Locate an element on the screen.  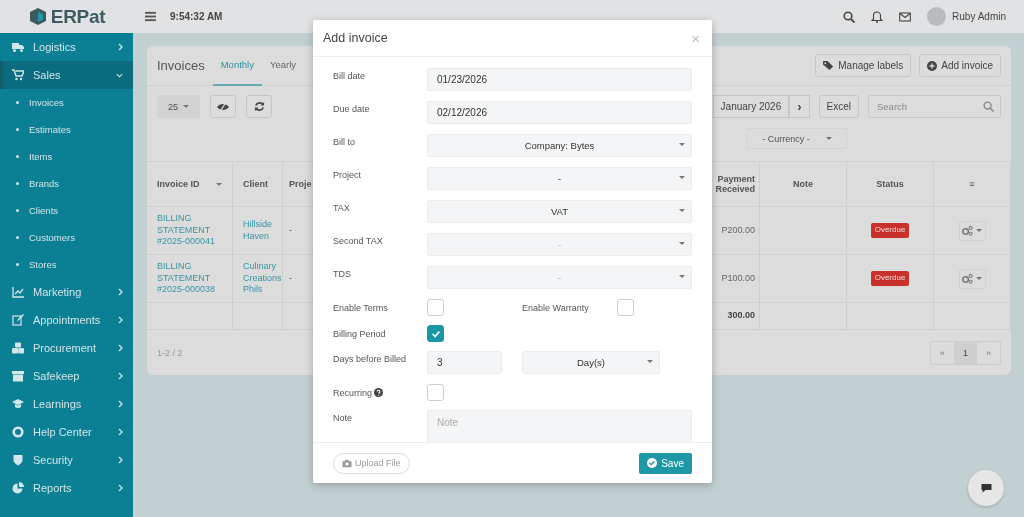
check-icon is located at coordinates (435, 333).